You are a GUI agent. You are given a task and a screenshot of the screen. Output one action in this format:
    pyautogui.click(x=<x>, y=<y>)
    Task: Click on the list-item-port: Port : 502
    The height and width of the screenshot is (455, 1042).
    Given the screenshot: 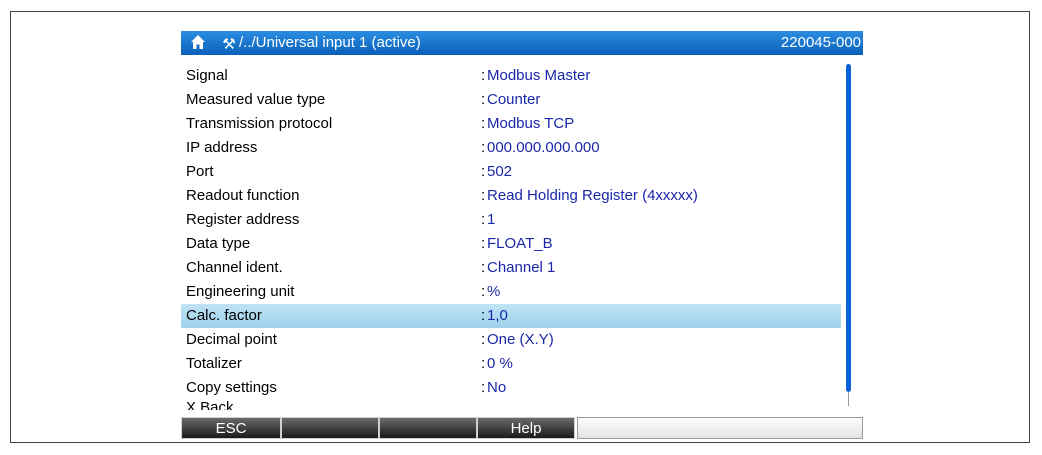 What is the action you would take?
    pyautogui.click(x=511, y=172)
    